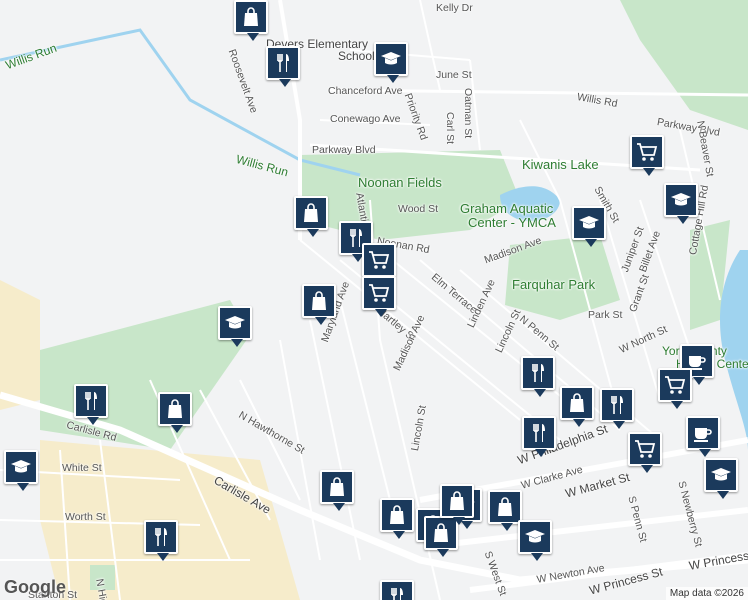 The height and width of the screenshot is (600, 748). Describe the element at coordinates (400, 182) in the screenshot. I see `map-label: Noonan Fields` at that location.